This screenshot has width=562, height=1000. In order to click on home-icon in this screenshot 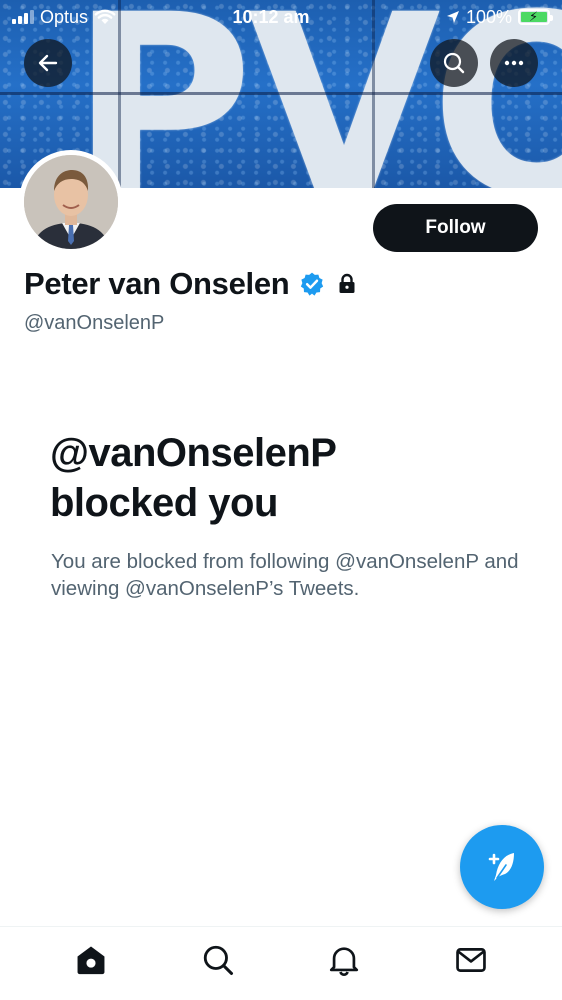, I will do `click(91, 960)`.